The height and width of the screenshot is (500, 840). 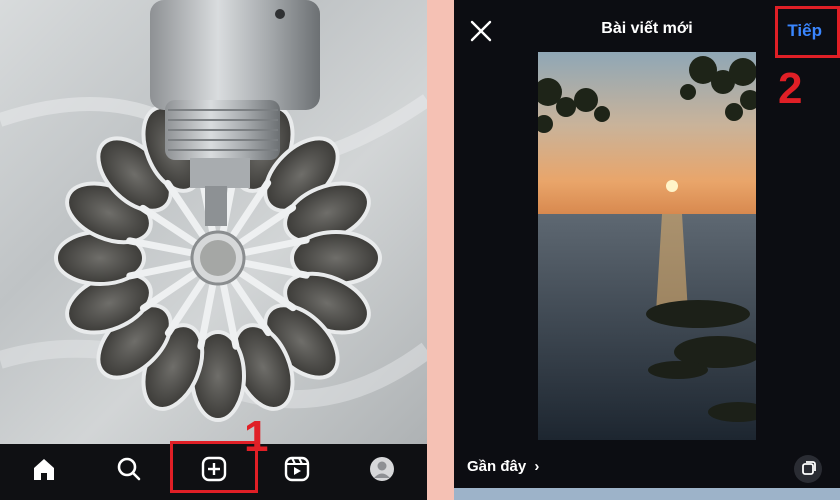 I want to click on chevron-right-icon: ›, so click(x=537, y=466).